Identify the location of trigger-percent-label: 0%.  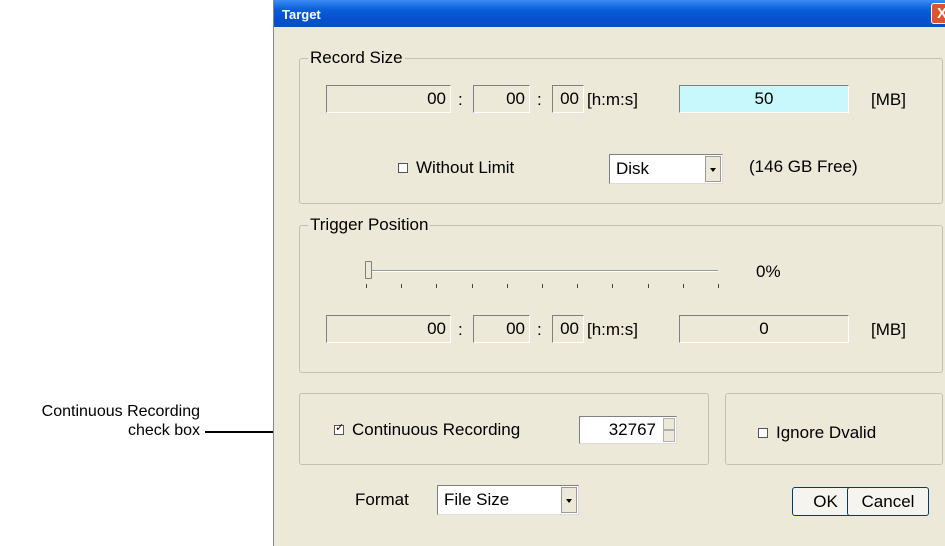
(768, 271).